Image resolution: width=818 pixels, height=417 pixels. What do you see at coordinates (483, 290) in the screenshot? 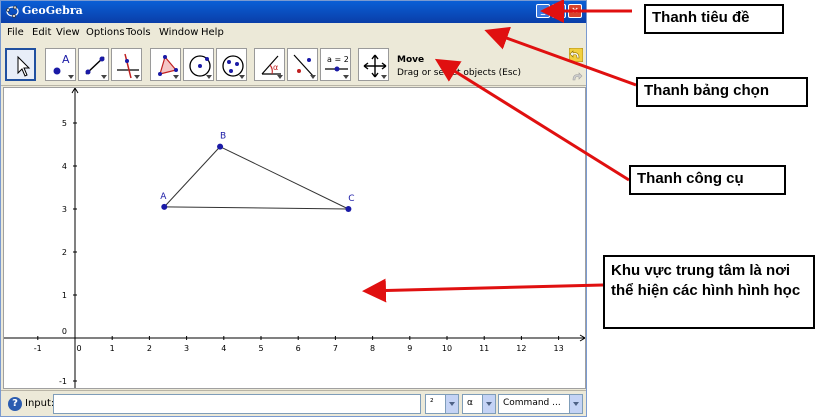
I see `arrow-graphics-area` at bounding box center [483, 290].